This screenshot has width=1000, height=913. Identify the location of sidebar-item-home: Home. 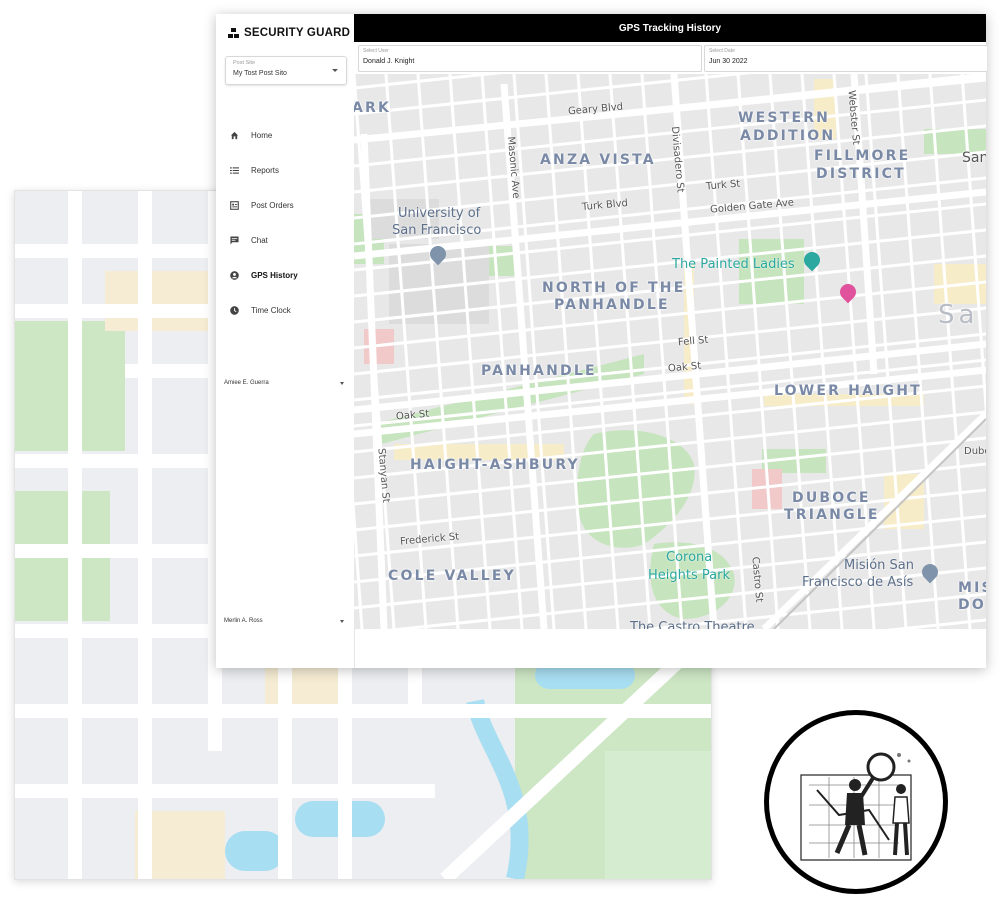
(285, 135).